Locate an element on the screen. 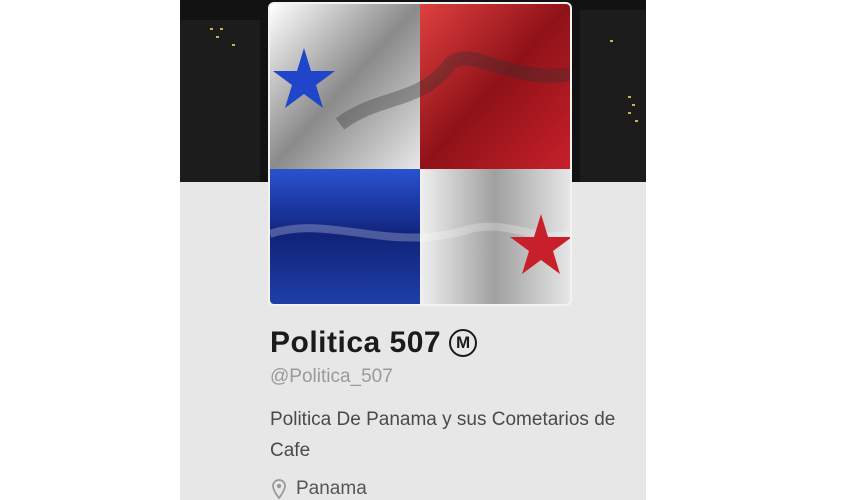 Image resolution: width=850 pixels, height=500 pixels. badge-letter: M is located at coordinates (463, 342).